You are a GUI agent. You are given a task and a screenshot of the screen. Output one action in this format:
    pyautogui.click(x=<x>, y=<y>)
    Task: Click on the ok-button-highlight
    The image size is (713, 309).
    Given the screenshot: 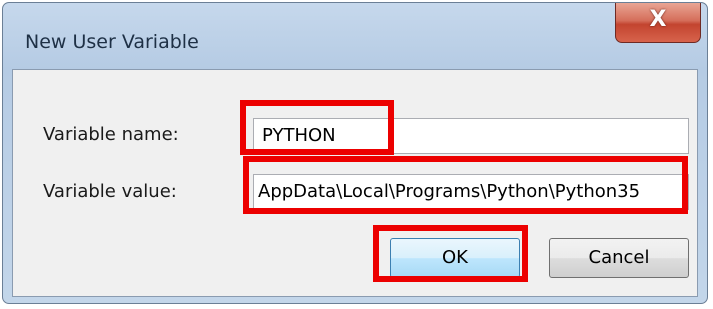 What is the action you would take?
    pyautogui.click(x=450, y=253)
    